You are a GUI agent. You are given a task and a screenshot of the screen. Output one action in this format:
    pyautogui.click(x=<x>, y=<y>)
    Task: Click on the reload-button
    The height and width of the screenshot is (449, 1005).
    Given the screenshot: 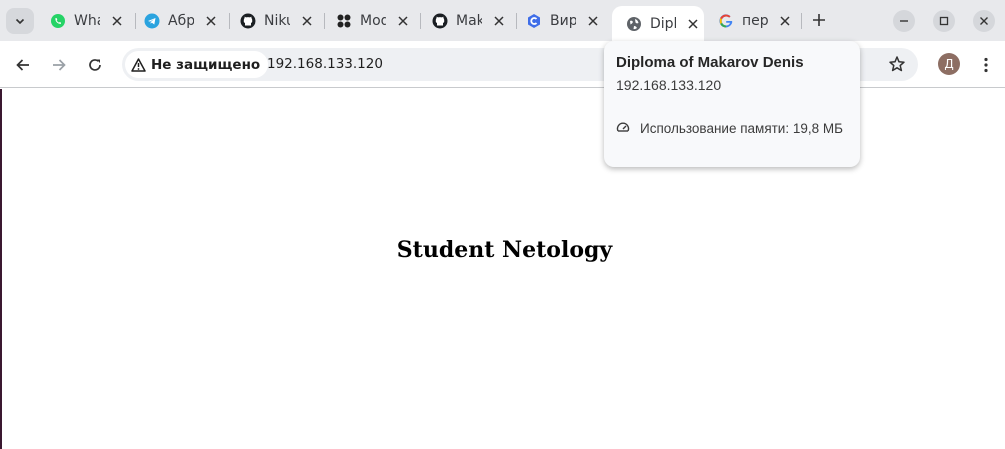 What is the action you would take?
    pyautogui.click(x=95, y=65)
    